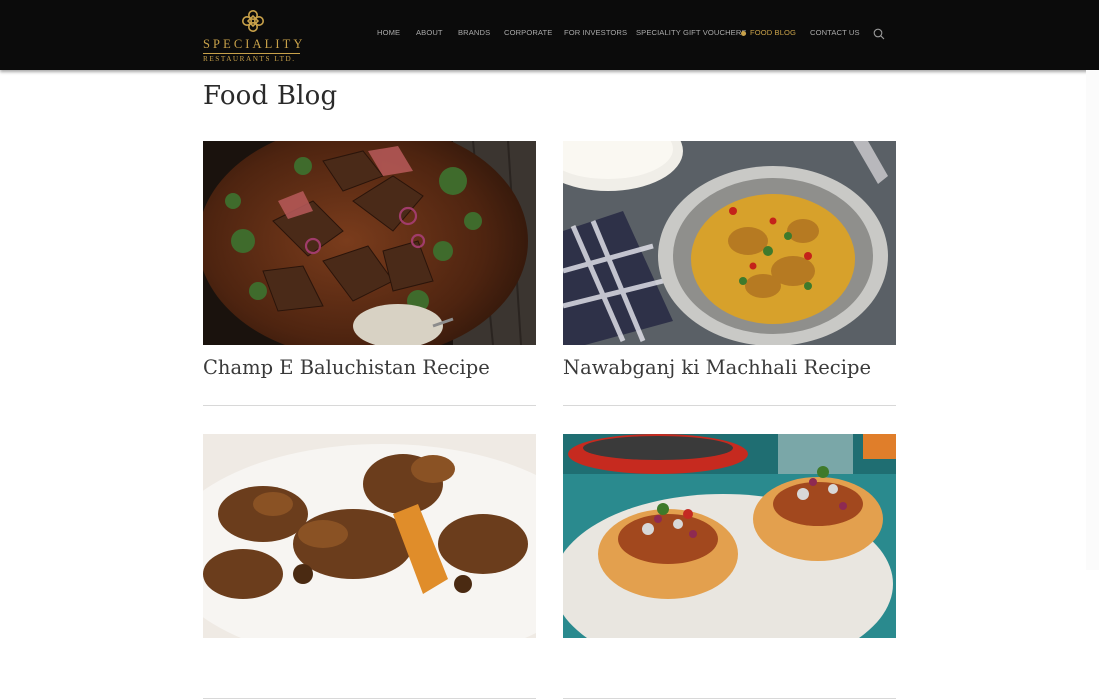 The height and width of the screenshot is (699, 1099). Describe the element at coordinates (743, 33) in the screenshot. I see `active-indicator-dot` at that location.